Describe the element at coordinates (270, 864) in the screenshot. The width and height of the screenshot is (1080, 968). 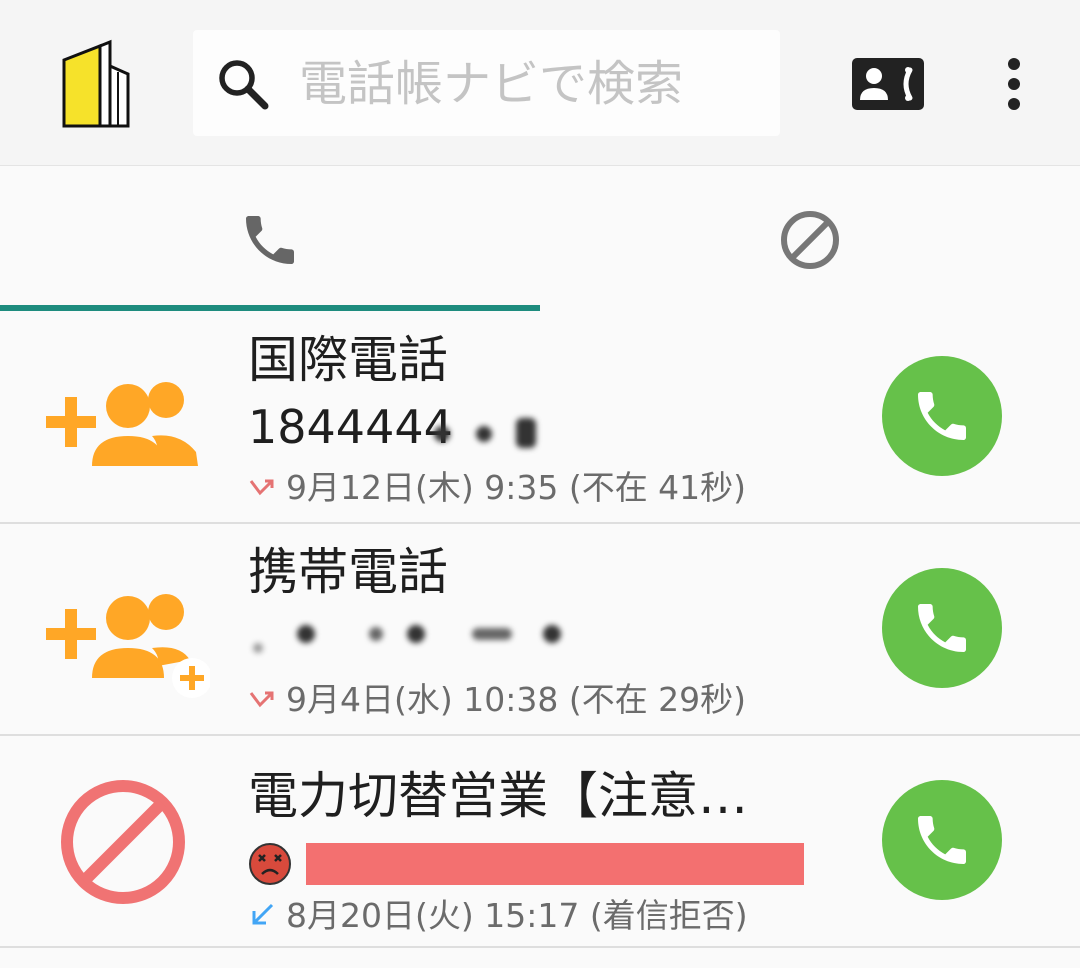
I see `dizzy-face-icon` at that location.